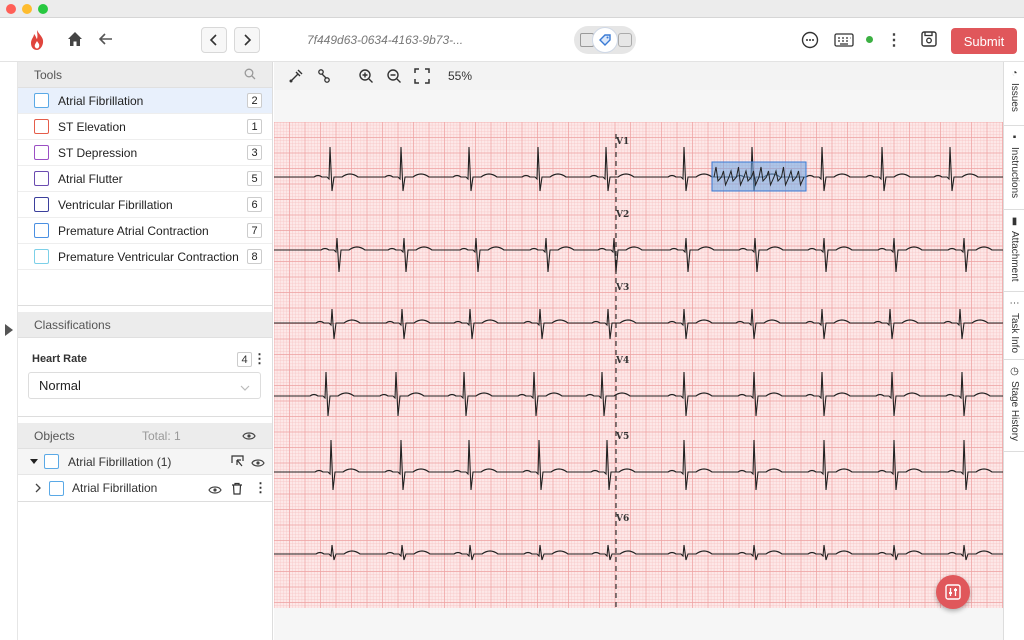 Image resolution: width=1024 pixels, height=640 pixels. Describe the element at coordinates (622, 361) in the screenshot. I see `lead-label: V4` at that location.